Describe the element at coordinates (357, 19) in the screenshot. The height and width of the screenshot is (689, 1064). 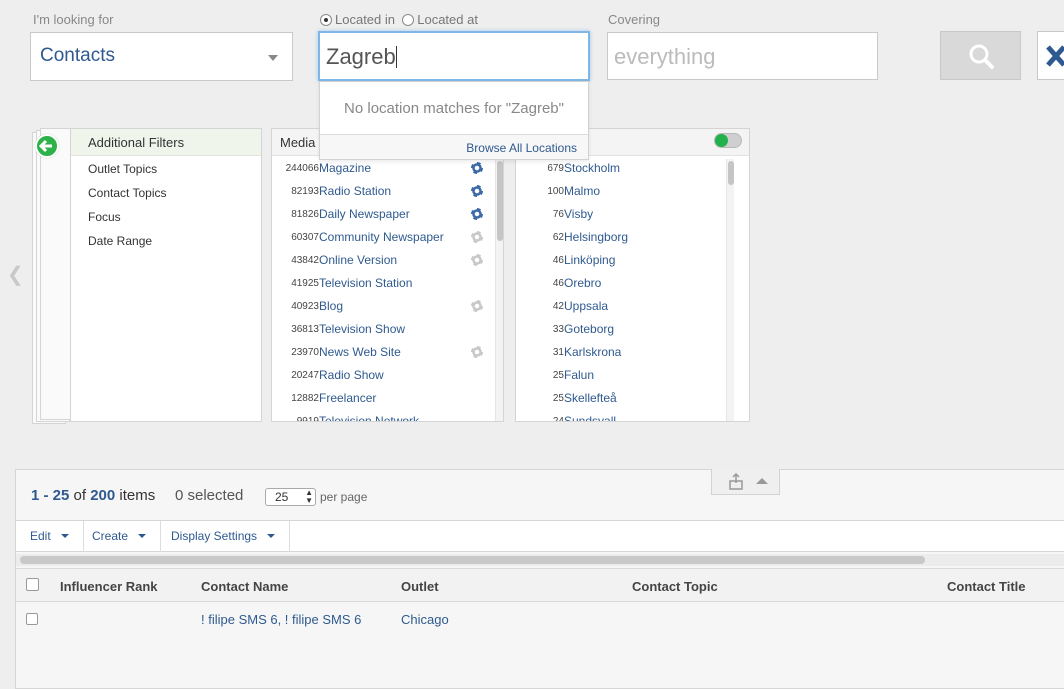
I see `located-in-radio: Located in` at that location.